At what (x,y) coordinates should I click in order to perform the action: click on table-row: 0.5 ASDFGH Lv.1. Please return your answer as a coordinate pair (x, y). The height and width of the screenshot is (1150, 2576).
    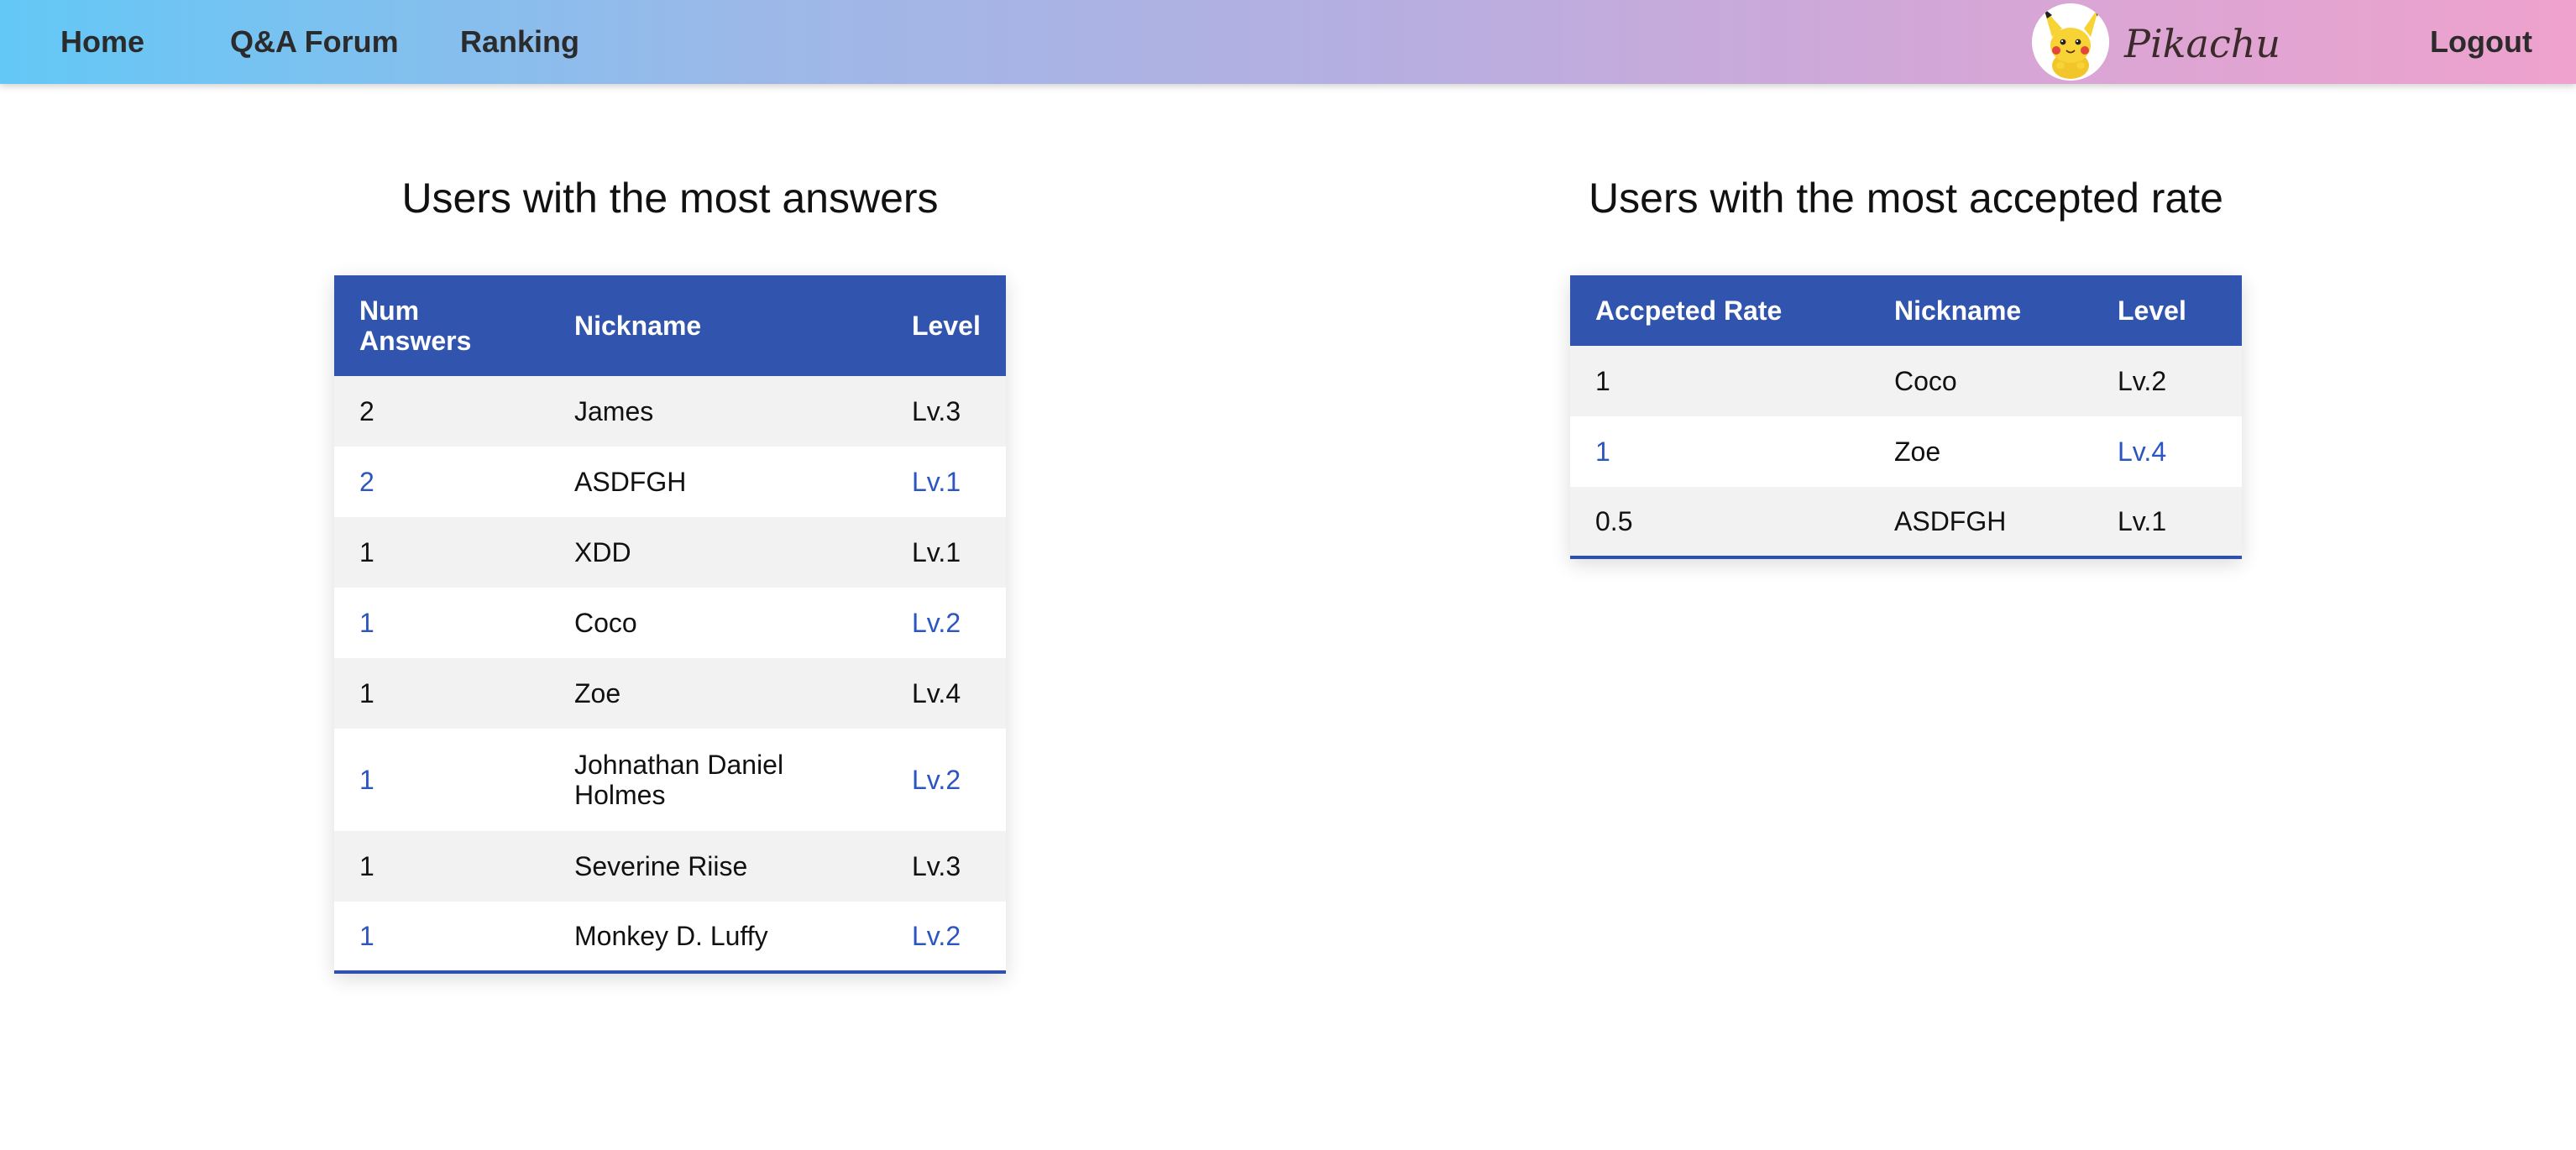
    Looking at the image, I should click on (1906, 522).